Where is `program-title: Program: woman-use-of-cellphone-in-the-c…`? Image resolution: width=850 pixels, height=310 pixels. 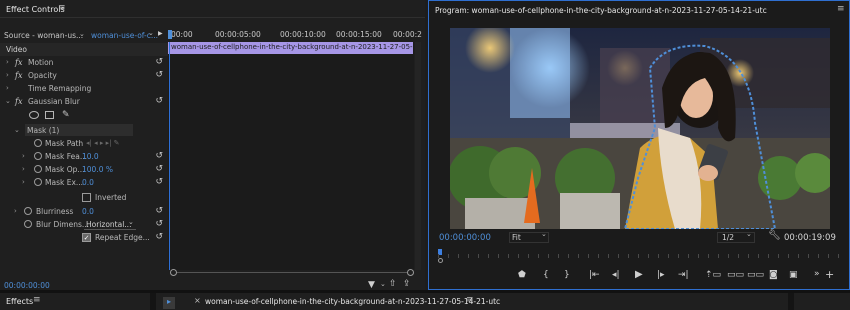 program-title: Program: woman-use-of-cellphone-in-the-c… is located at coordinates (601, 10).